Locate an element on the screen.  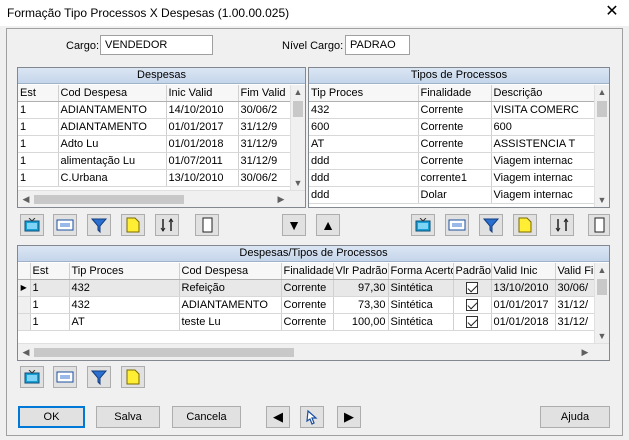
cell: Adto Lu is located at coordinates (112, 144).